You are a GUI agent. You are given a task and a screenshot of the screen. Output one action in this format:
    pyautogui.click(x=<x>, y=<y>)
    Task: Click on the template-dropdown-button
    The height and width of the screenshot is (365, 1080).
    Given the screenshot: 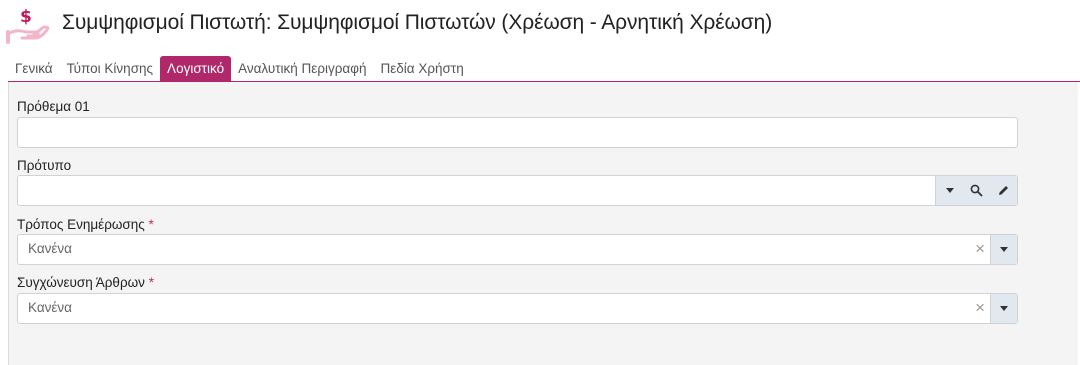 What is the action you would take?
    pyautogui.click(x=949, y=190)
    